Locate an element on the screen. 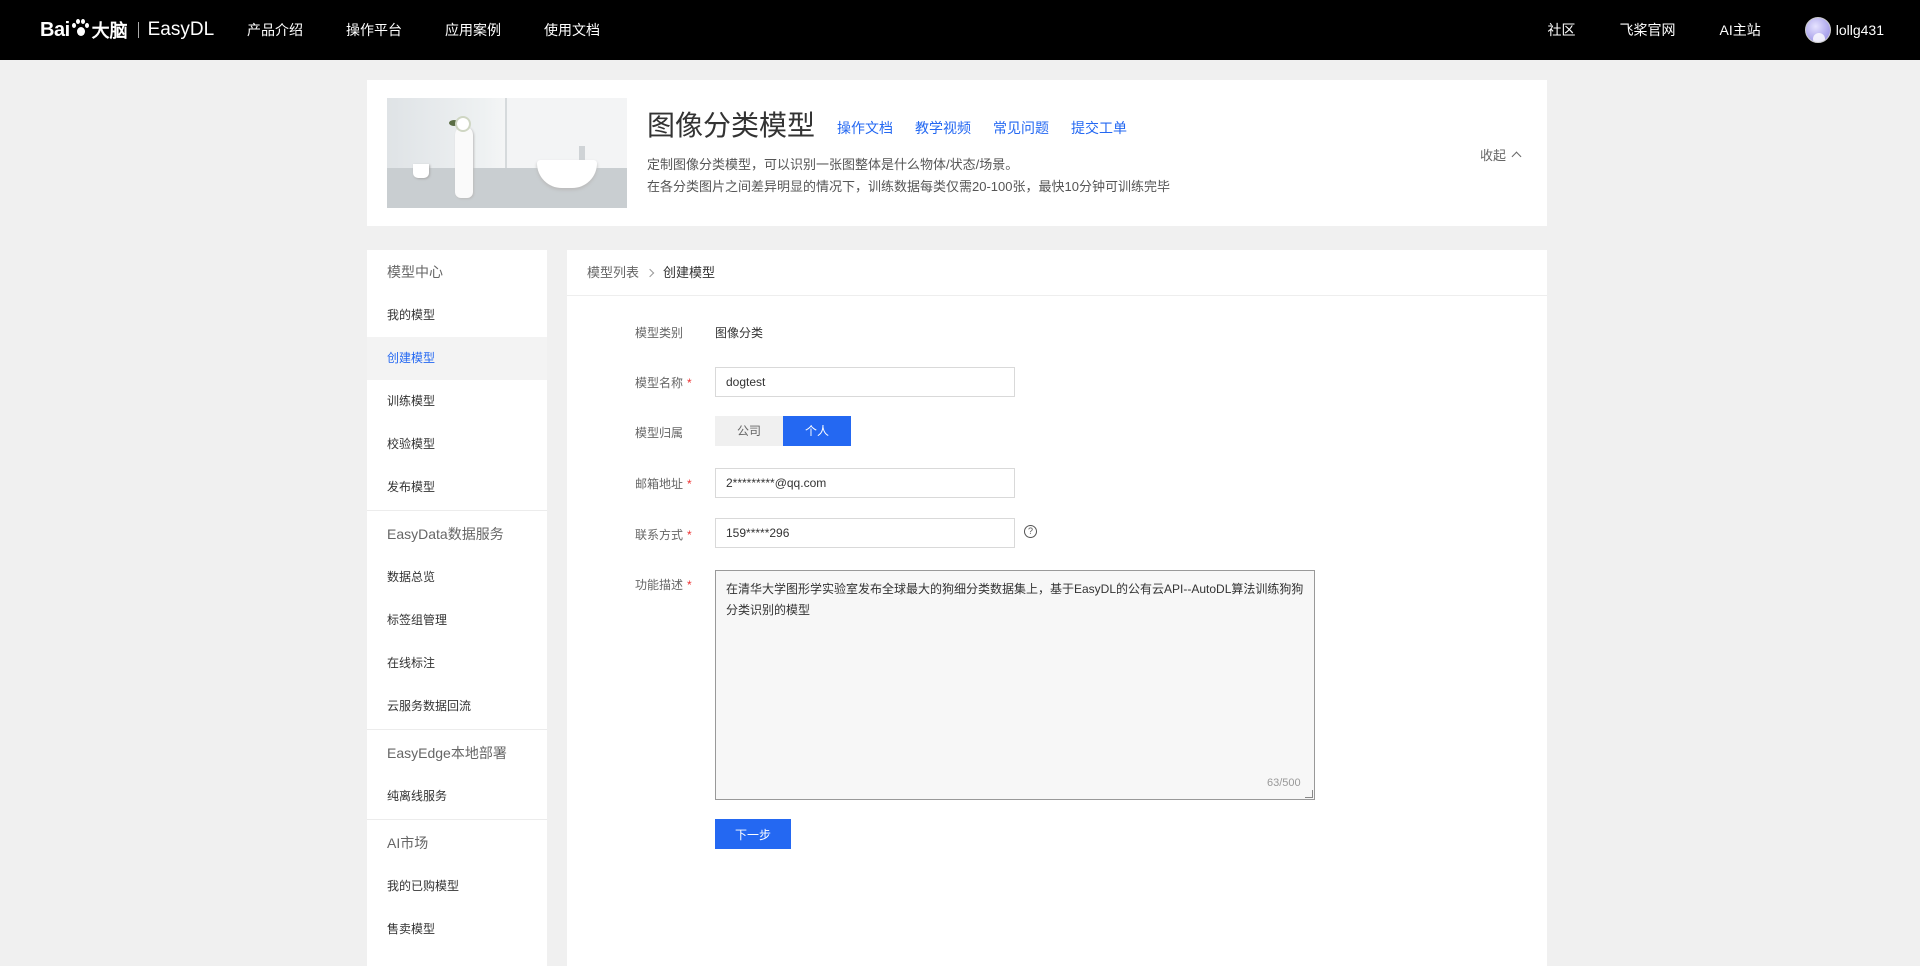  model-type-value: 图像分类 is located at coordinates (739, 333).